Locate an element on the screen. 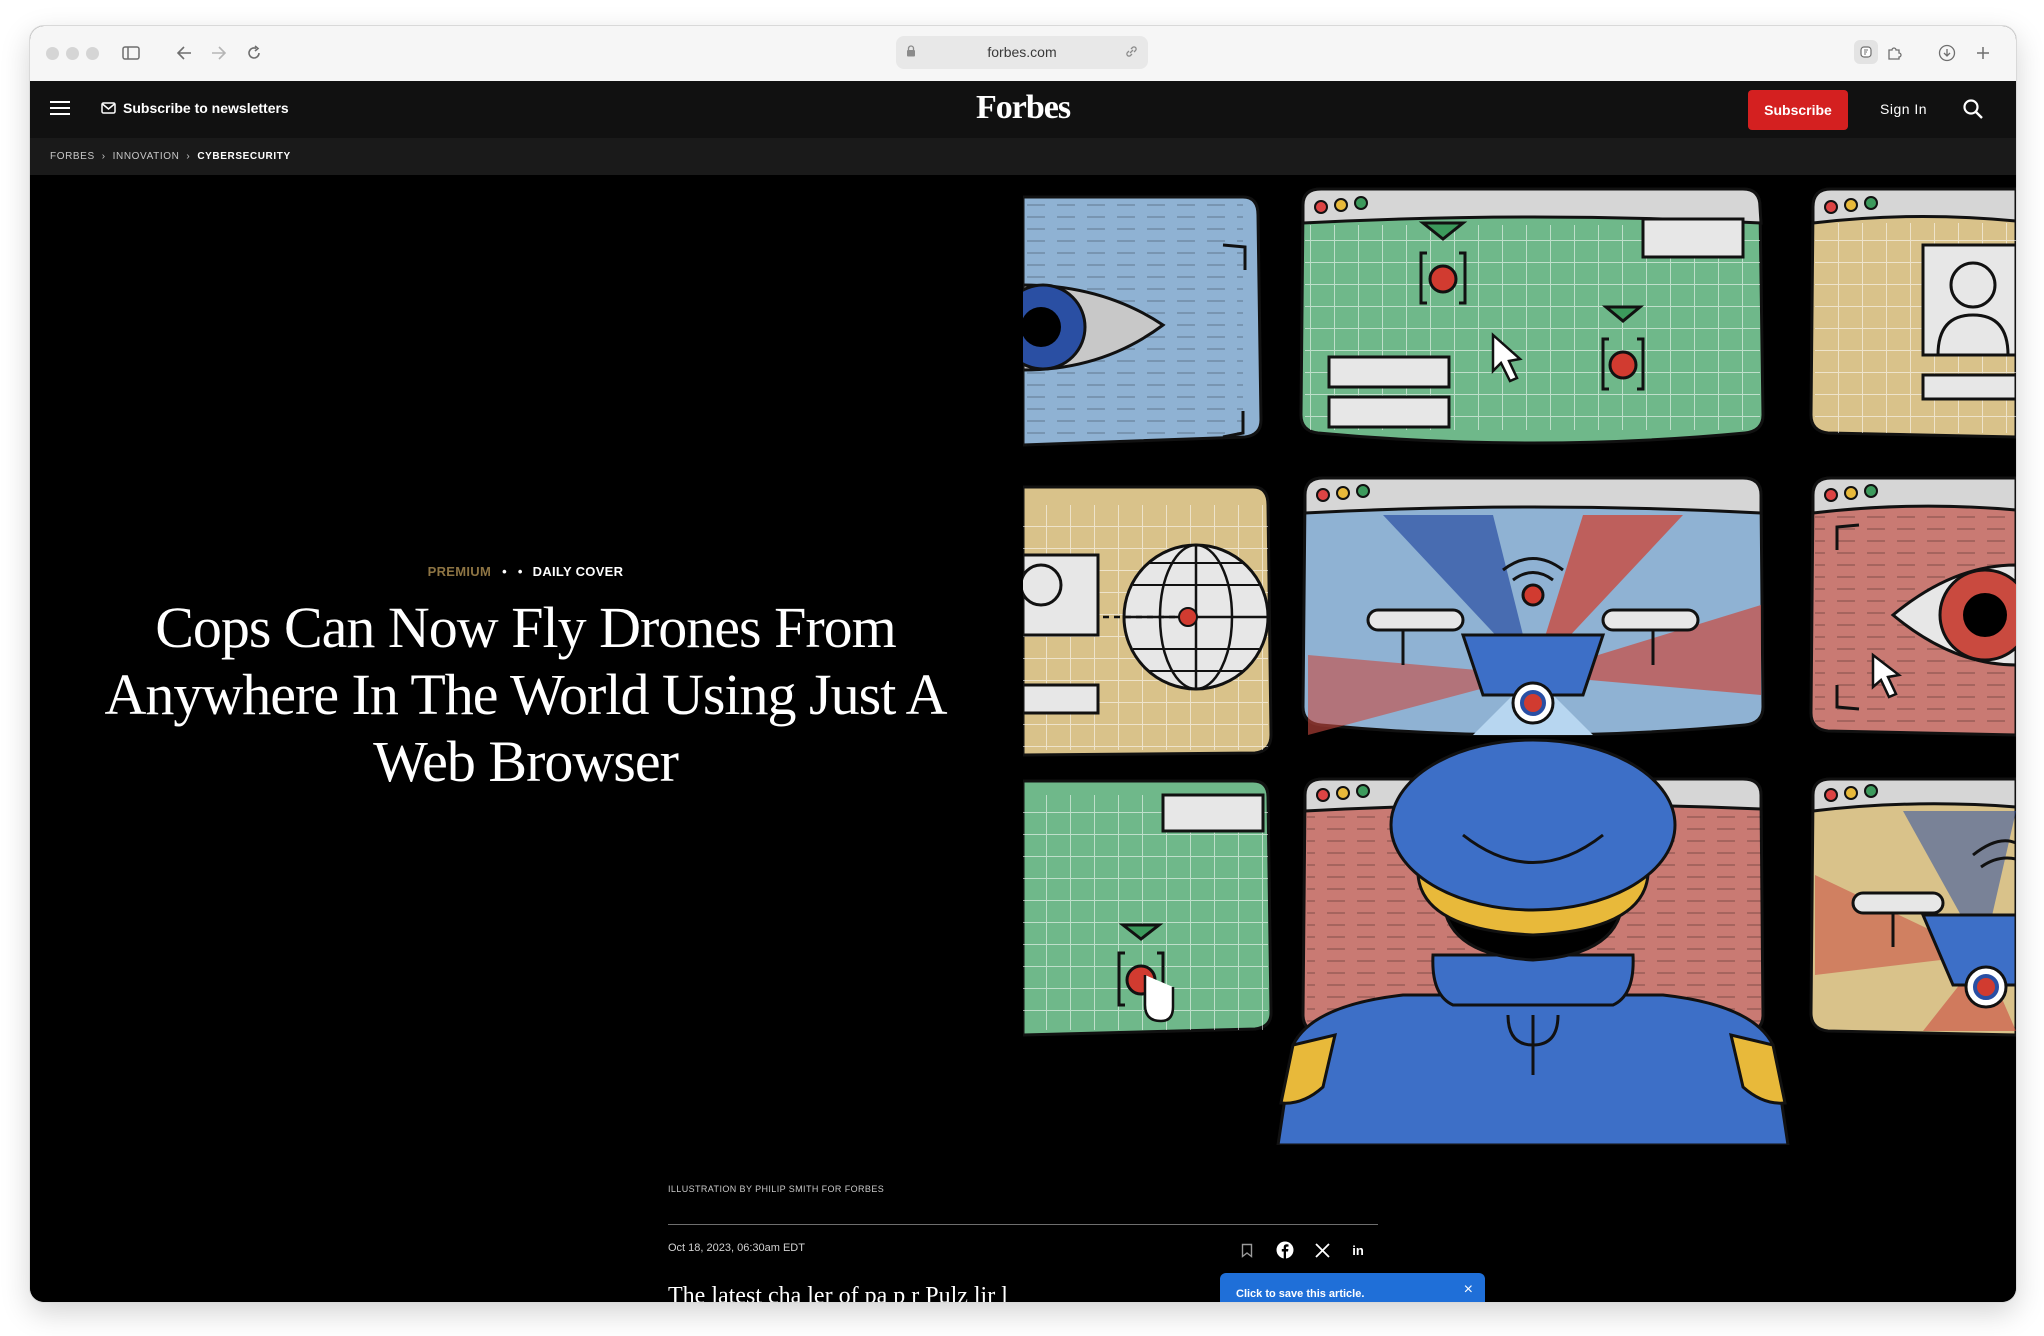 This screenshot has height=1336, width=2044. url-text: forbes.com is located at coordinates (1022, 52).